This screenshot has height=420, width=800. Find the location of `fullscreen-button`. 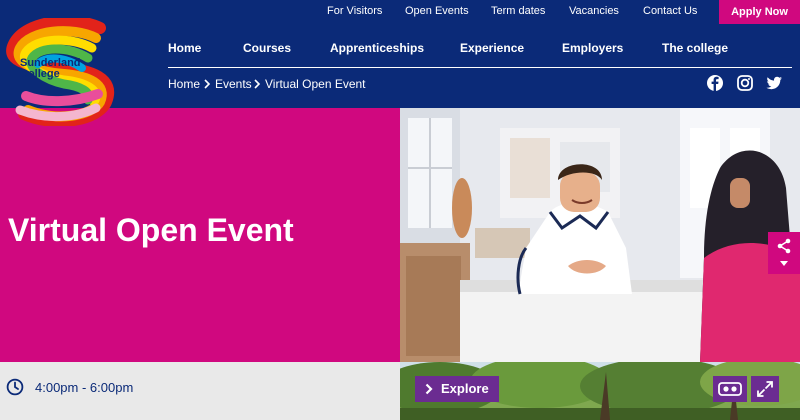

fullscreen-button is located at coordinates (765, 389).